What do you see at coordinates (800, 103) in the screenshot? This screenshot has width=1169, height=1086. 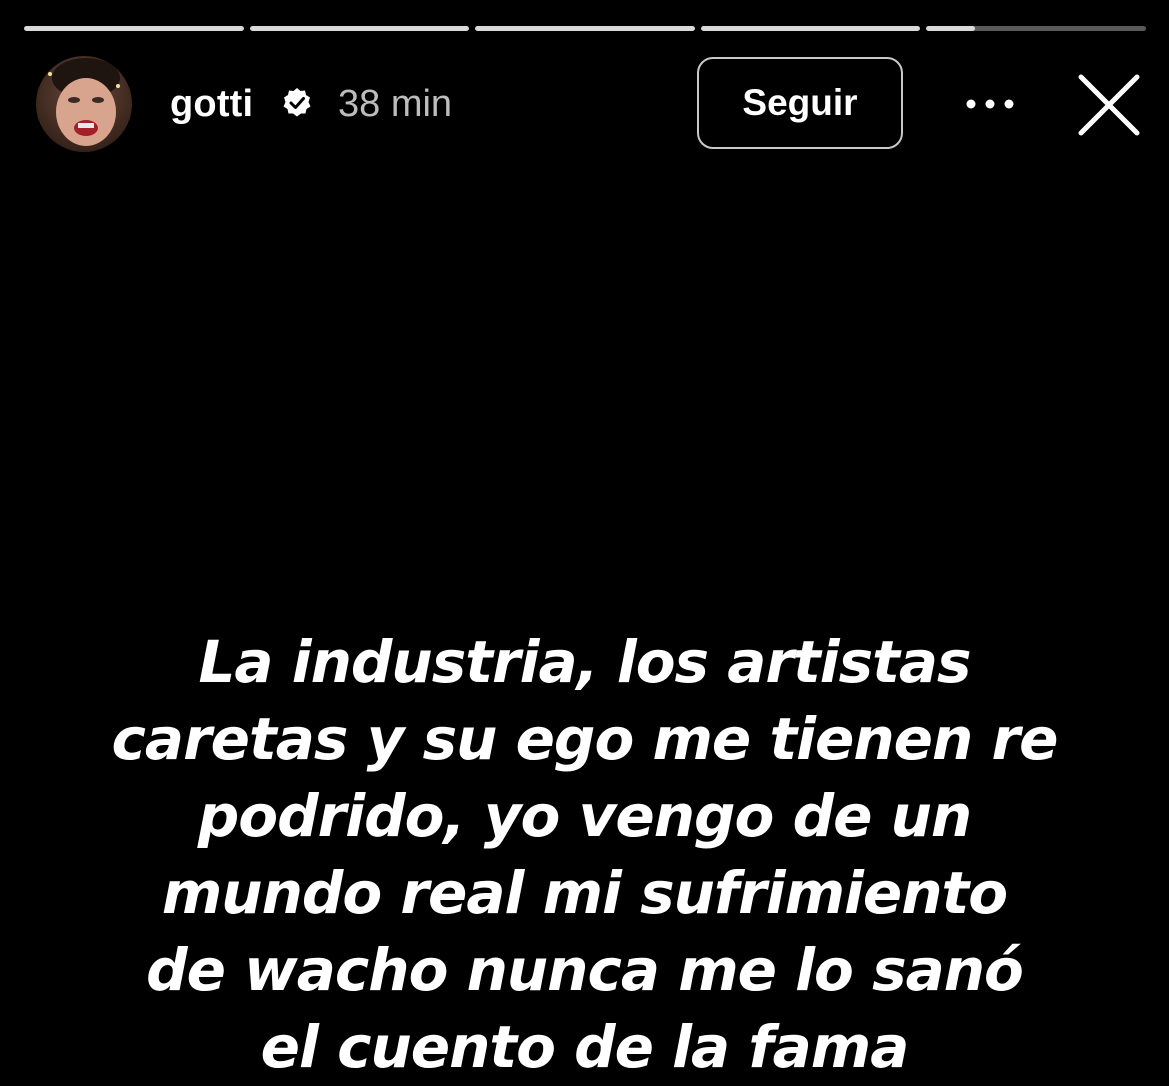 I see `follow-button: Seguir` at bounding box center [800, 103].